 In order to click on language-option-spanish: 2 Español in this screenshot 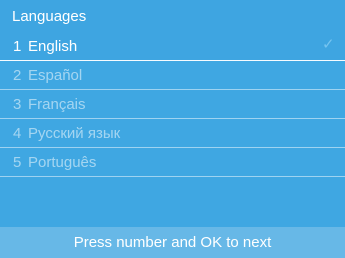, I will do `click(172, 75)`.